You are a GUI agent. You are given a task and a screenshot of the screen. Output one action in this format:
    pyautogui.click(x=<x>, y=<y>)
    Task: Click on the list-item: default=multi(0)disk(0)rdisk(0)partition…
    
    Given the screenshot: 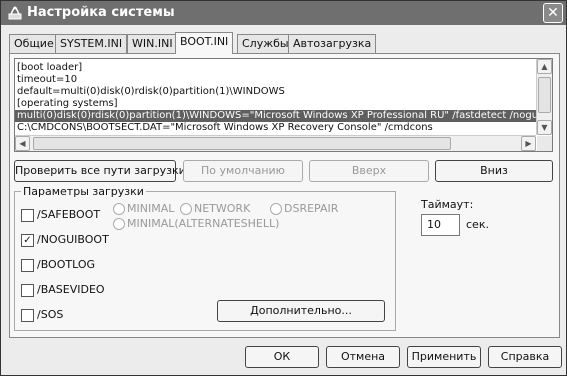 What is the action you would take?
    pyautogui.click(x=151, y=92)
    